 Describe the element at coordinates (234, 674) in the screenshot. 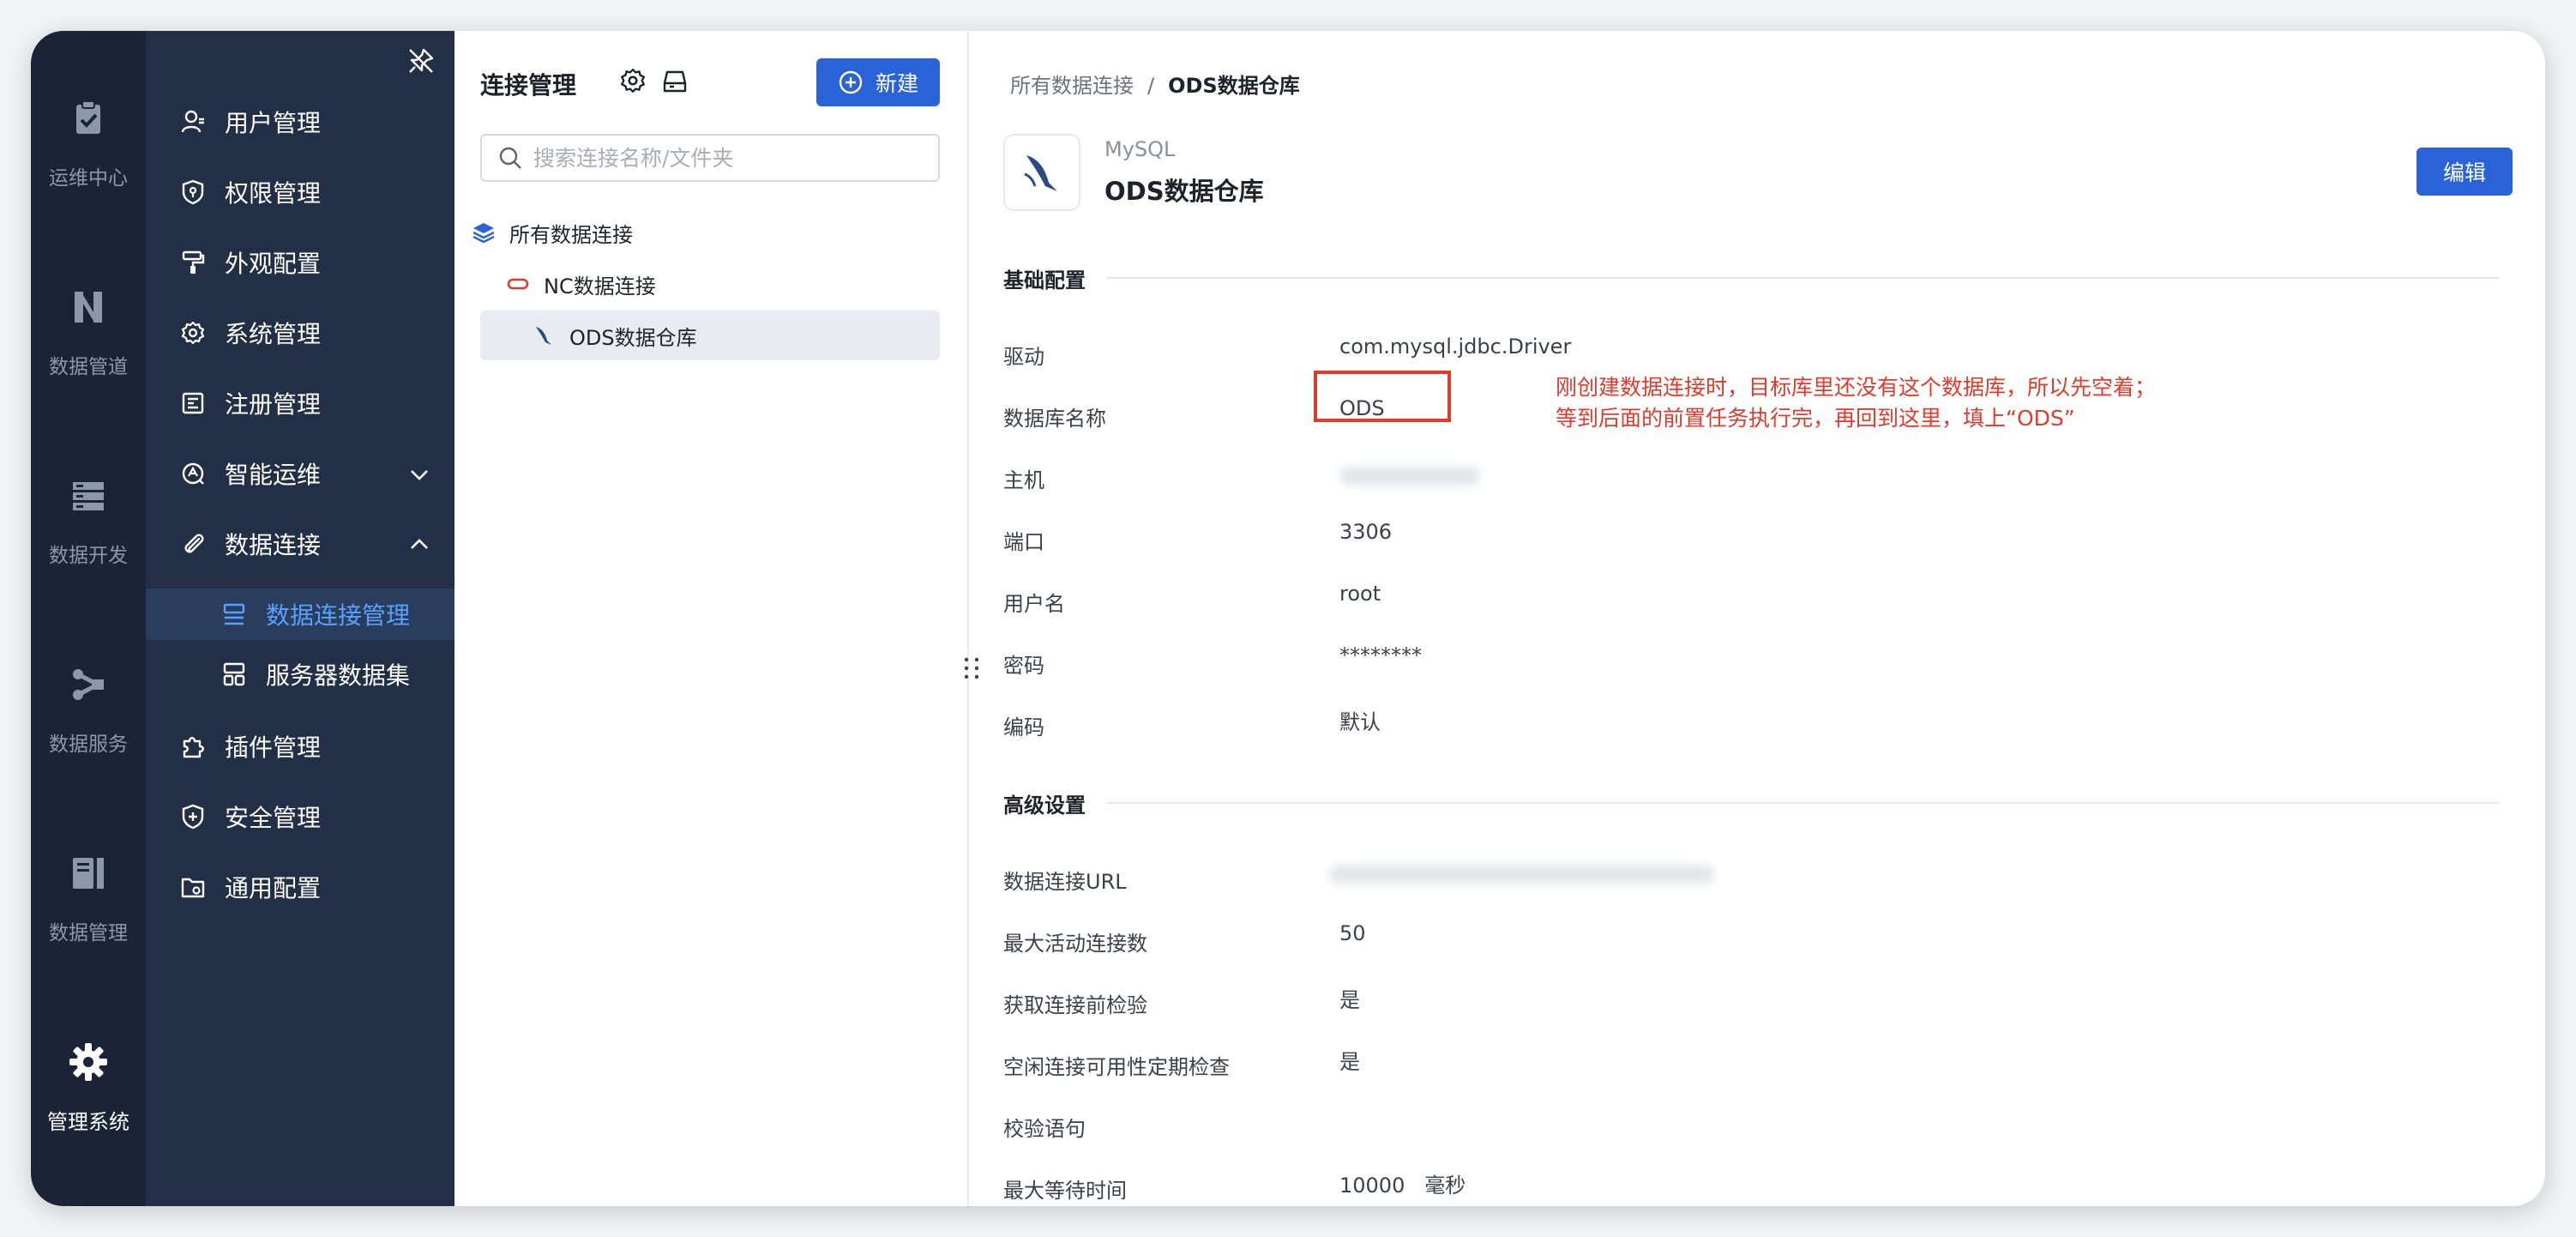

I see `server-dataset-icon` at that location.